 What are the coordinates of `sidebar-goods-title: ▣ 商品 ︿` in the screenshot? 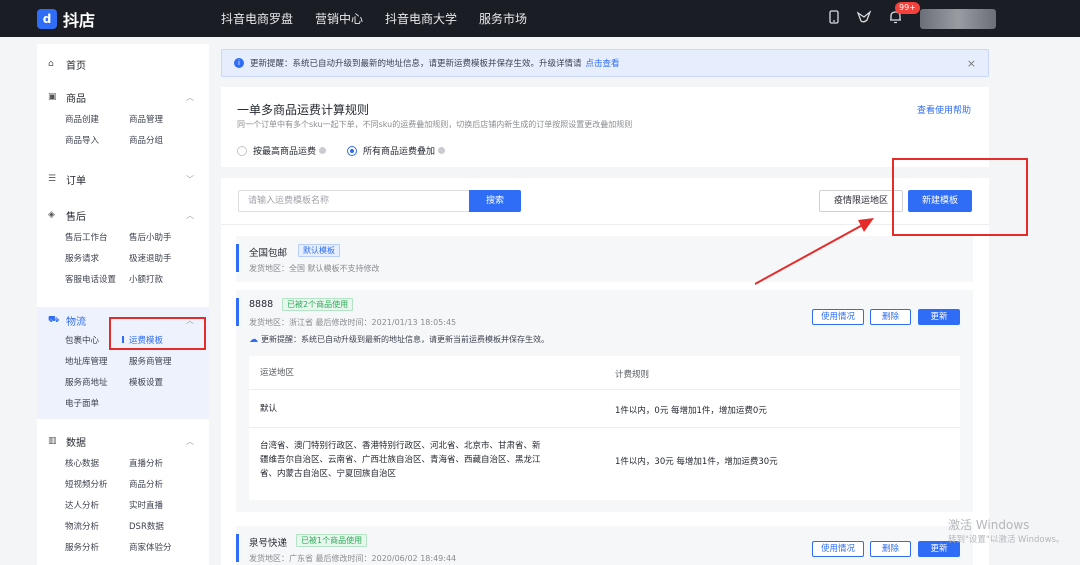 It's located at (123, 97).